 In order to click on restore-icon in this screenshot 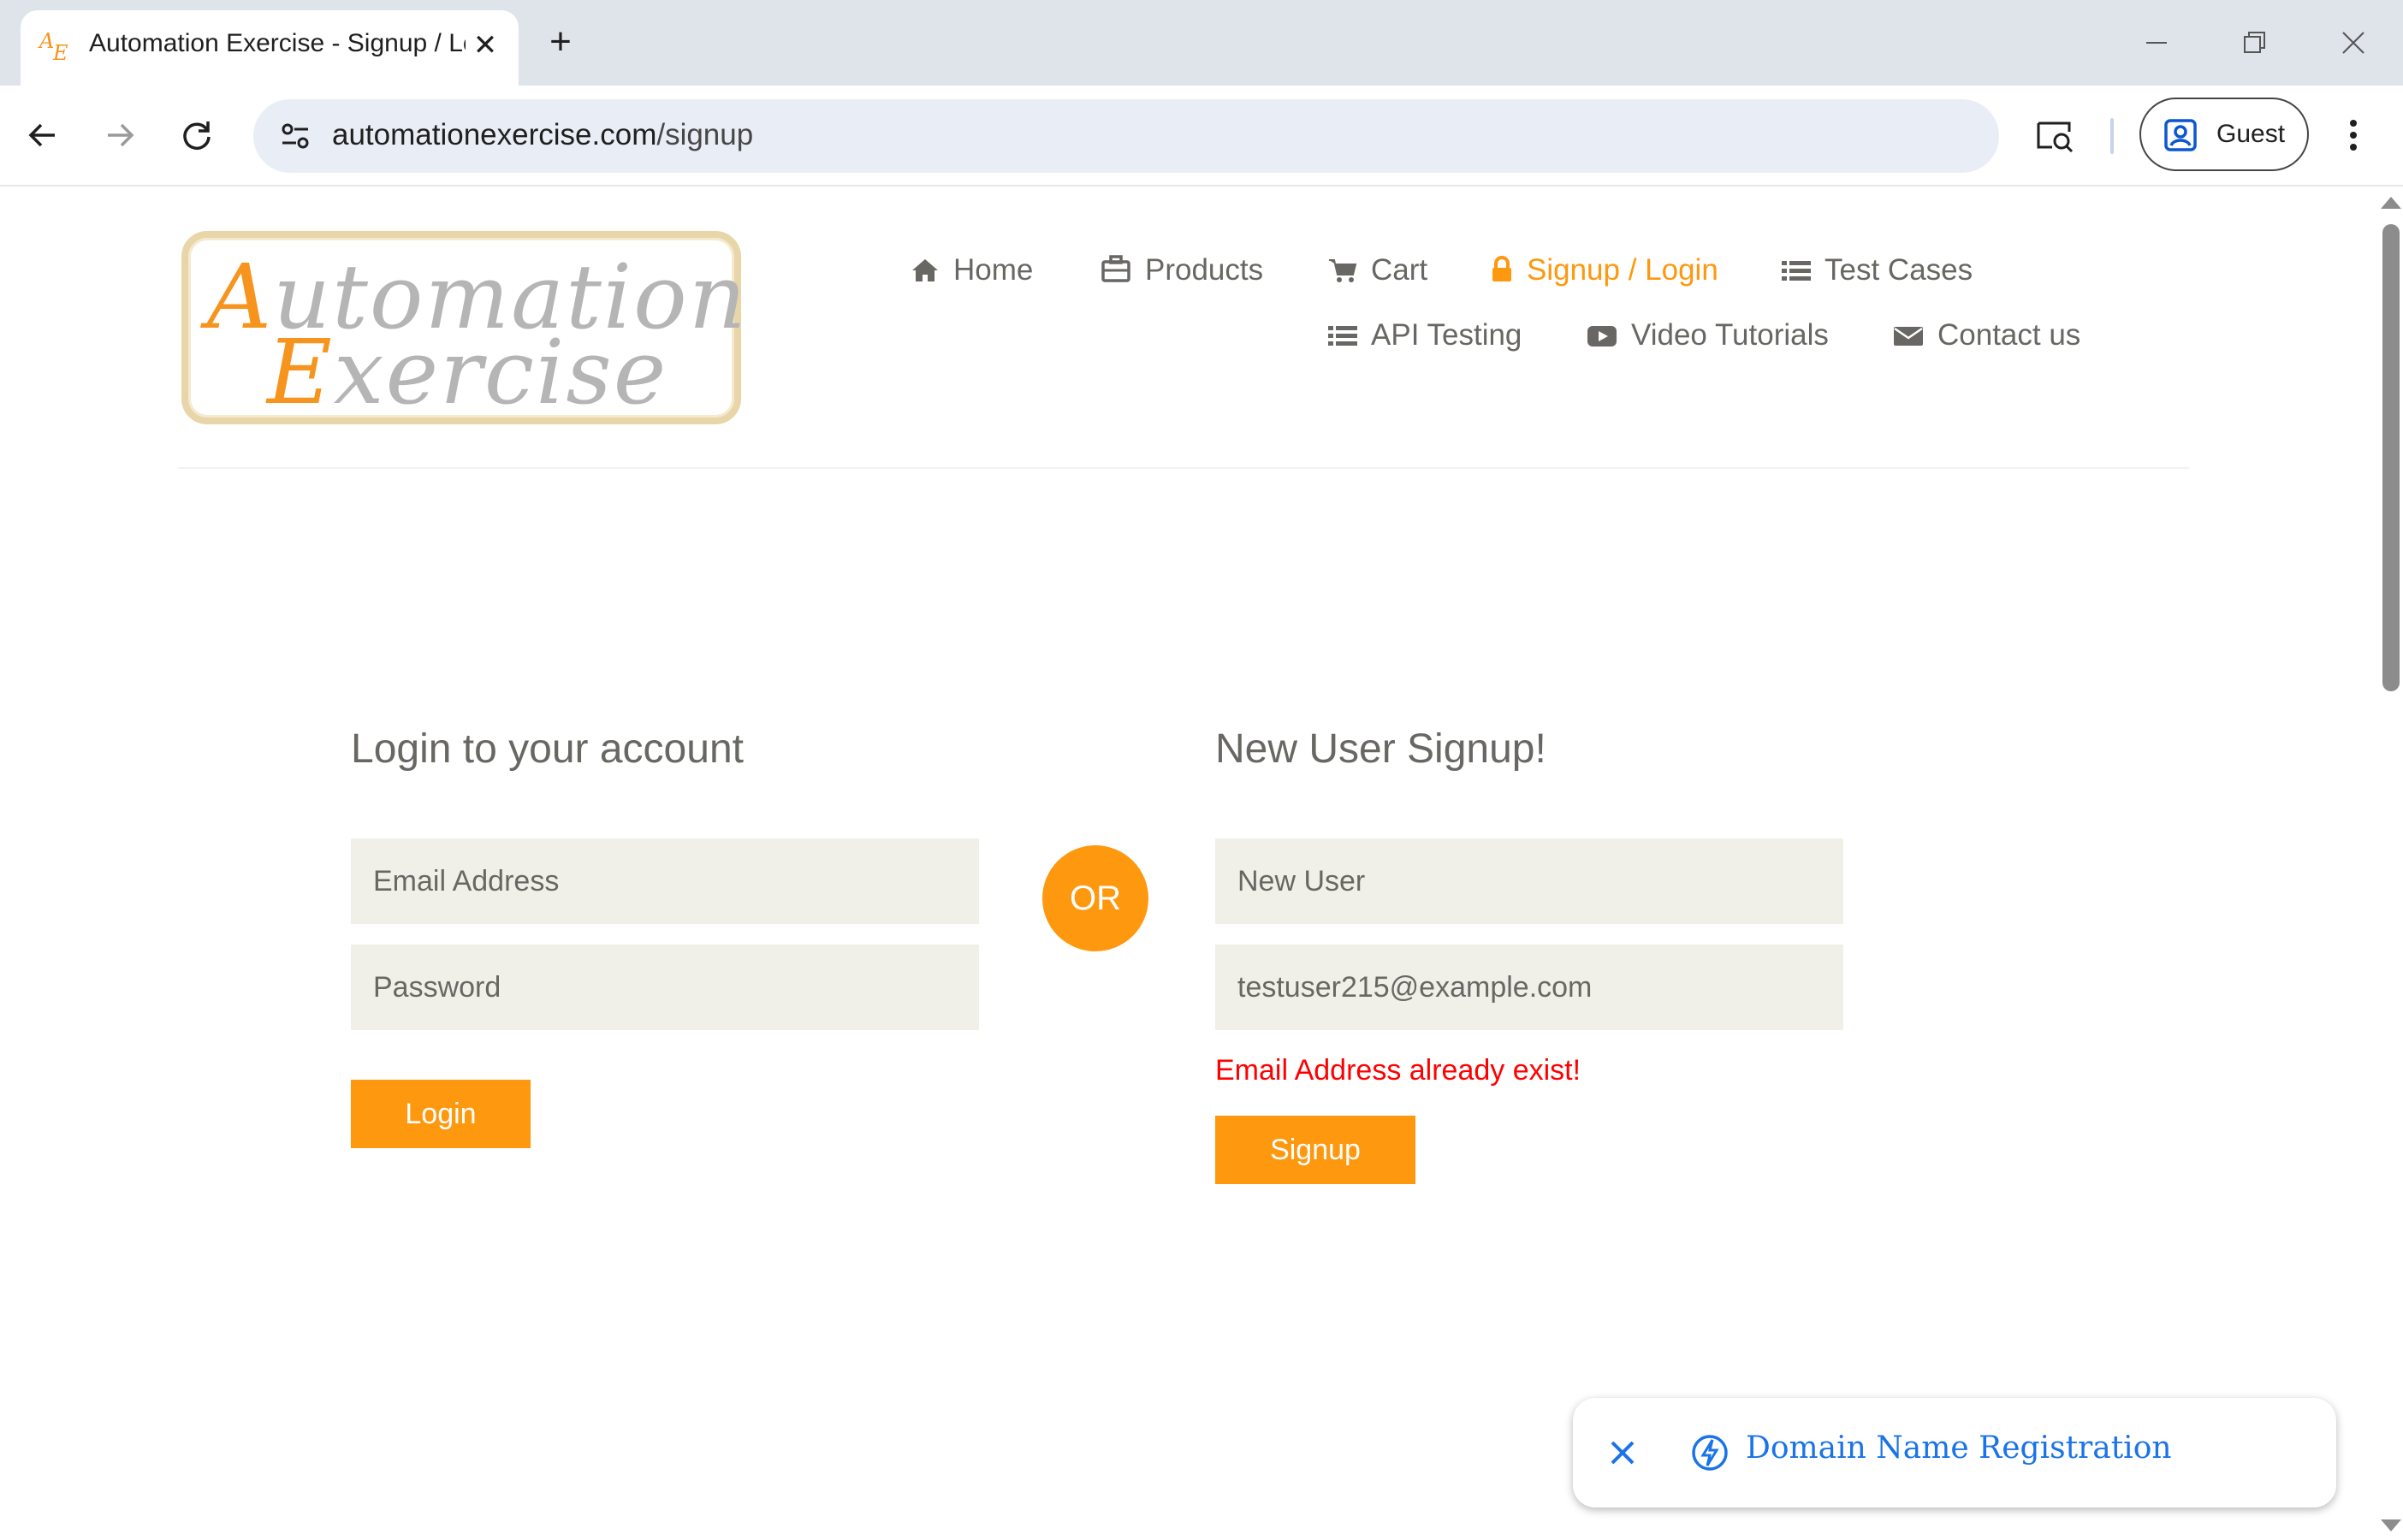, I will do `click(2254, 43)`.